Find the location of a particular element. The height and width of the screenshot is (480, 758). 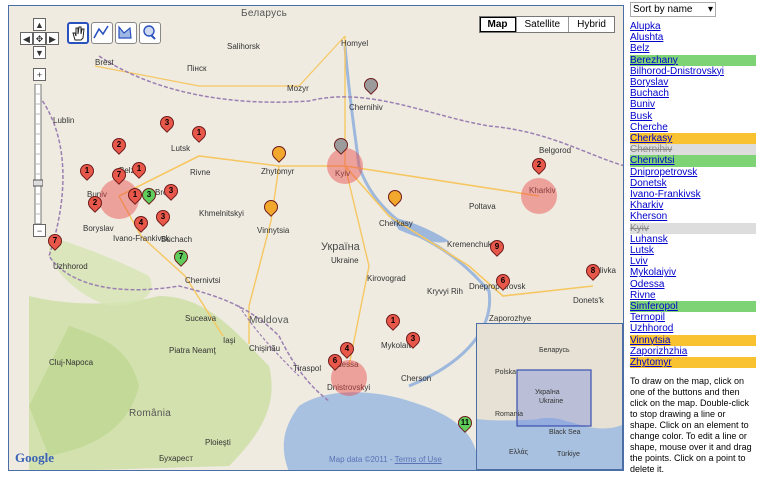

city-link: Kharkiv is located at coordinates (693, 205).